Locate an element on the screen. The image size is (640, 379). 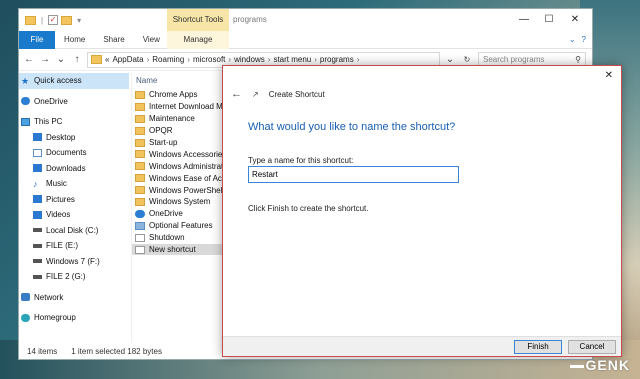
sidebar-item-desktop: Desktop is located at coordinates (74, 138).